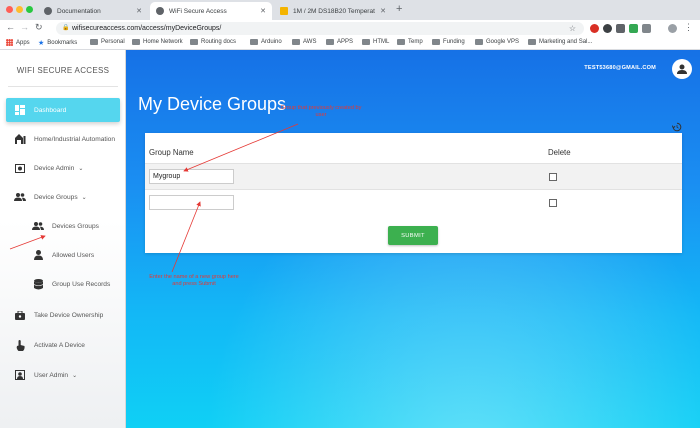 The width and height of the screenshot is (700, 428). What do you see at coordinates (75, 226) in the screenshot?
I see `sidebar-item-label: Devices Groups` at bounding box center [75, 226].